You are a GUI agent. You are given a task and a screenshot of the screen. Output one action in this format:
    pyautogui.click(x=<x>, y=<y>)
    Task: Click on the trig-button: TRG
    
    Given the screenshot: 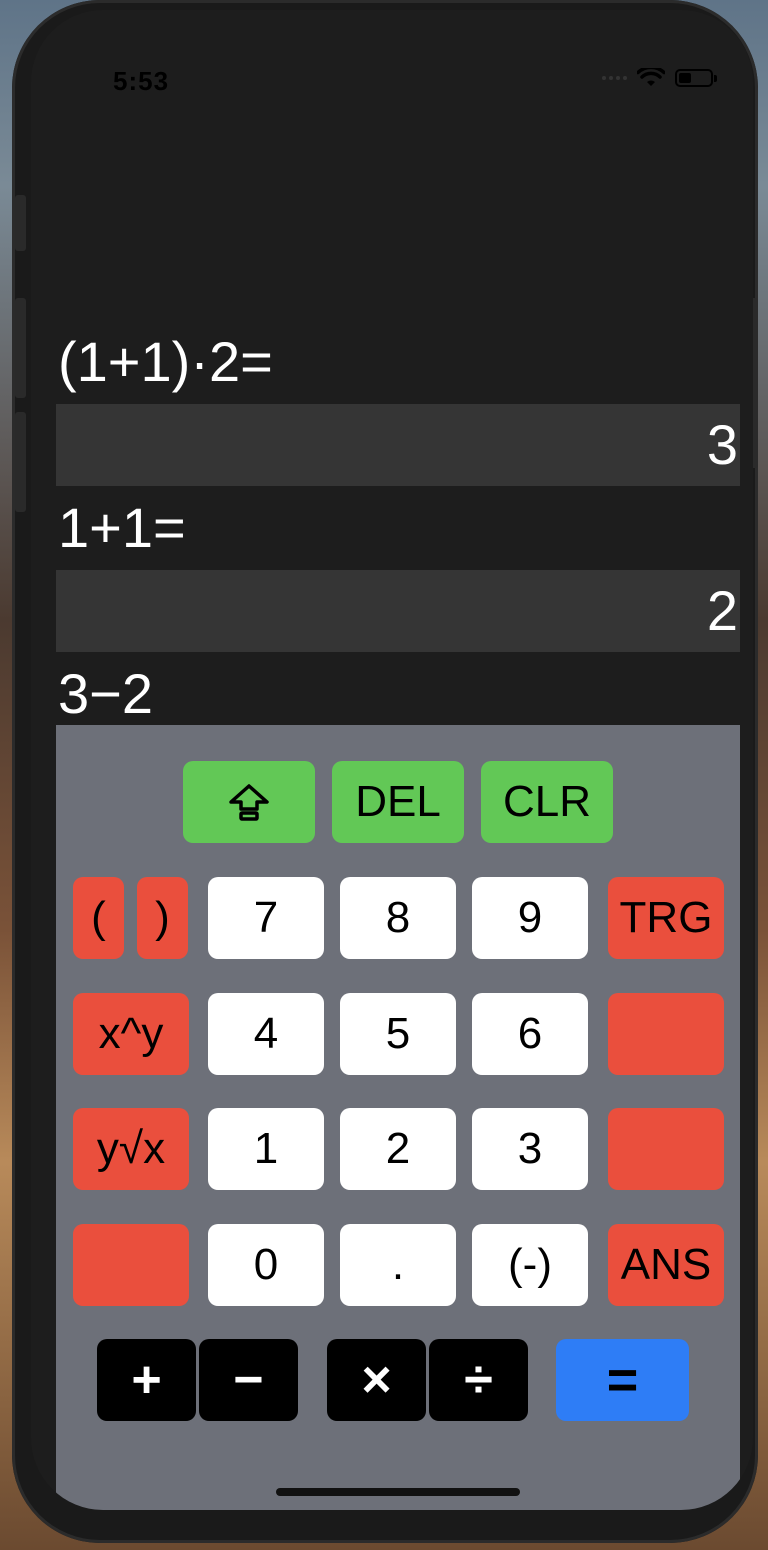 What is the action you would take?
    pyautogui.click(x=666, y=918)
    